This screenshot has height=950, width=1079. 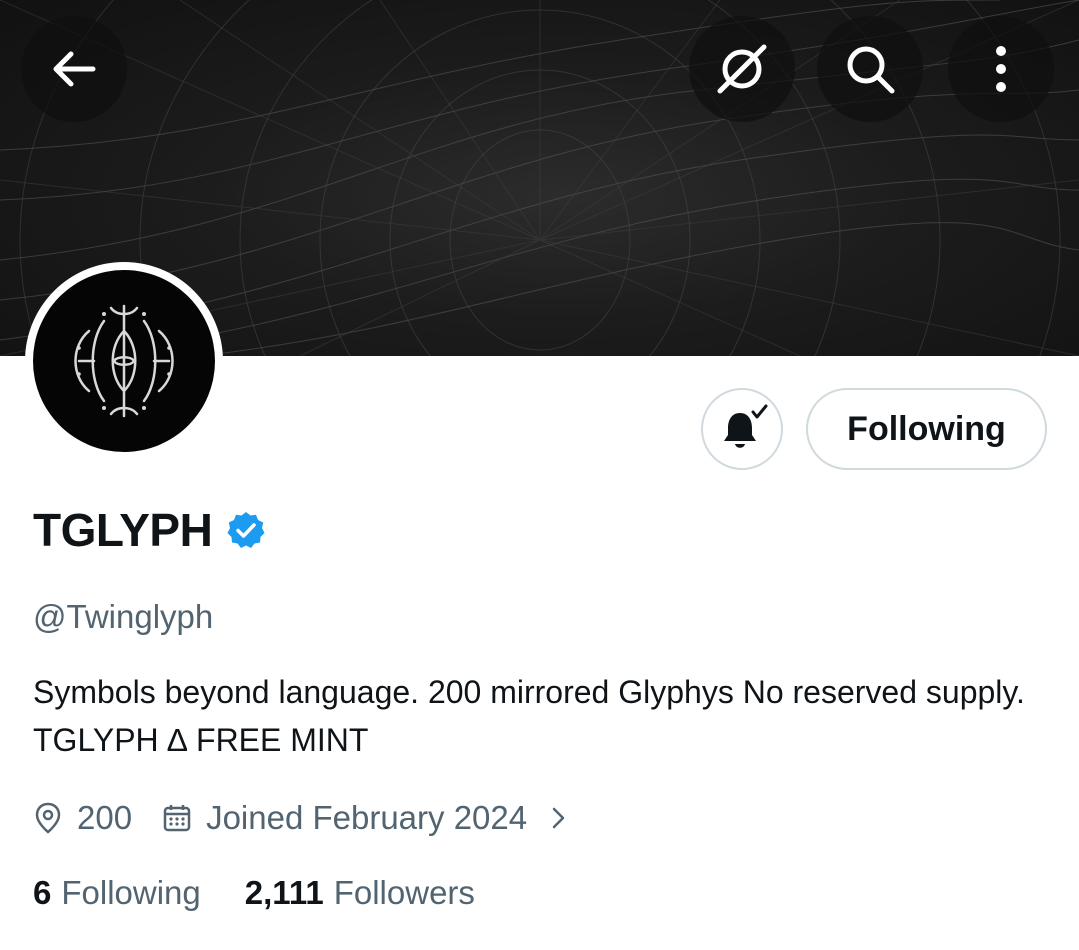 What do you see at coordinates (177, 818) in the screenshot?
I see `calendar-icon` at bounding box center [177, 818].